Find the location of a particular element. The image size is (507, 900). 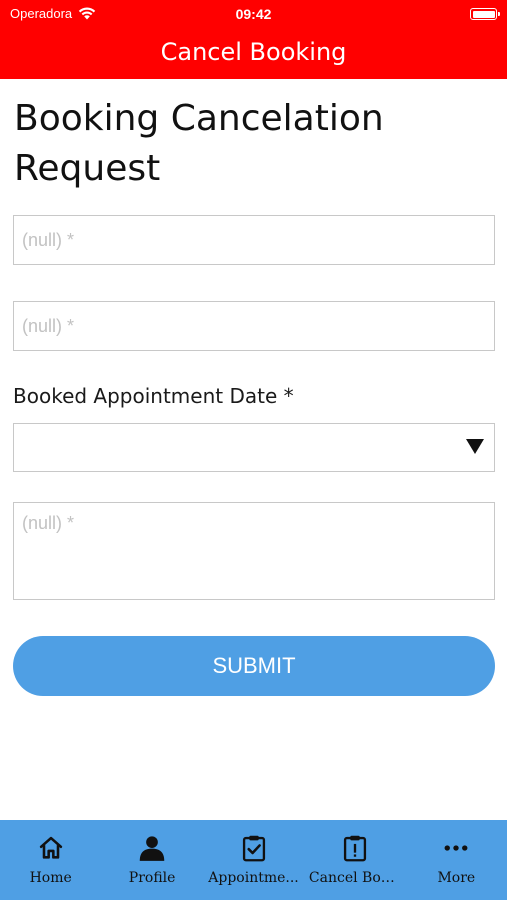

email-field is located at coordinates (254, 326).